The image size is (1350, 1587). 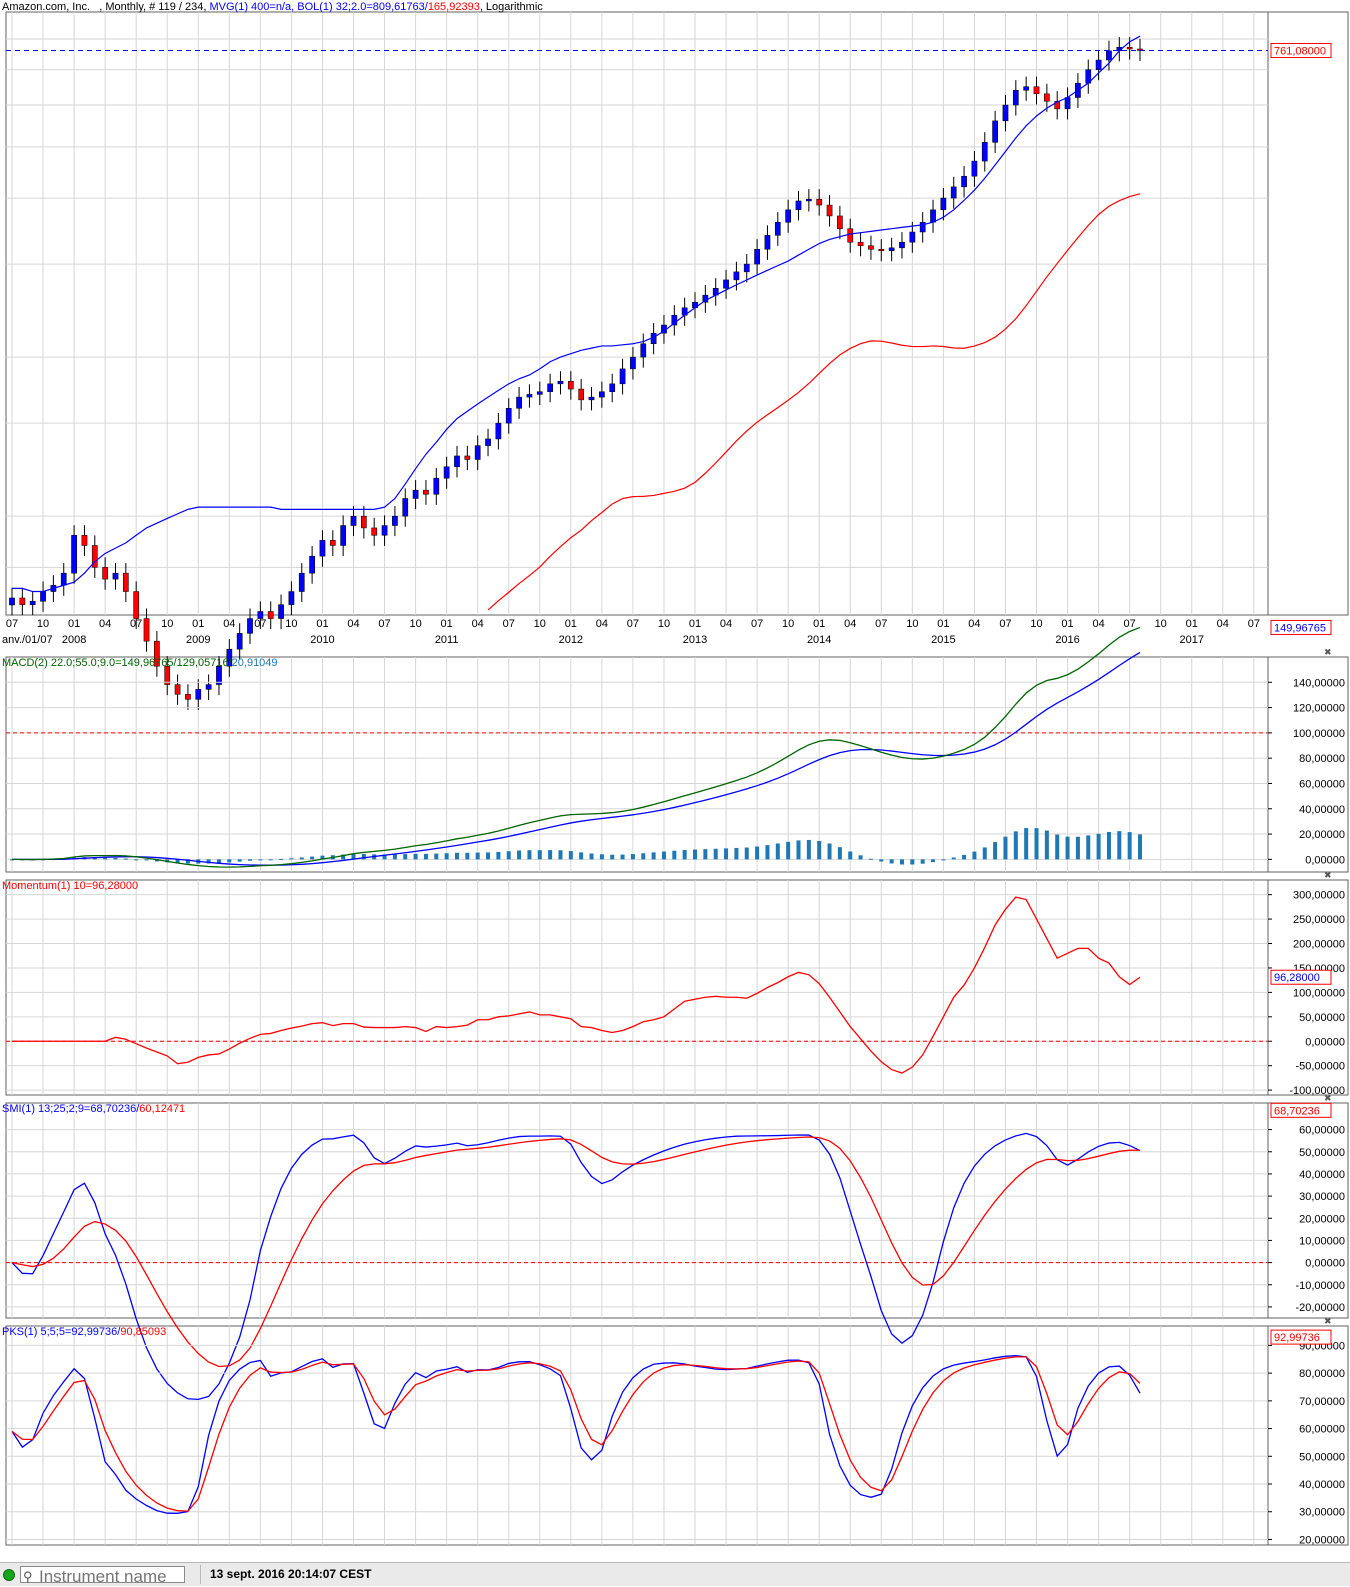 I want to click on last-value-label: 92,99736, so click(x=1297, y=1338).